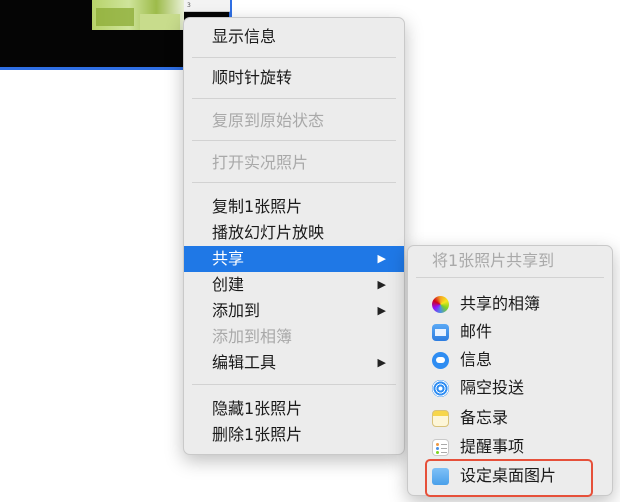  I want to click on menu-item-add-to-album: 添加到相簿, so click(252, 336).